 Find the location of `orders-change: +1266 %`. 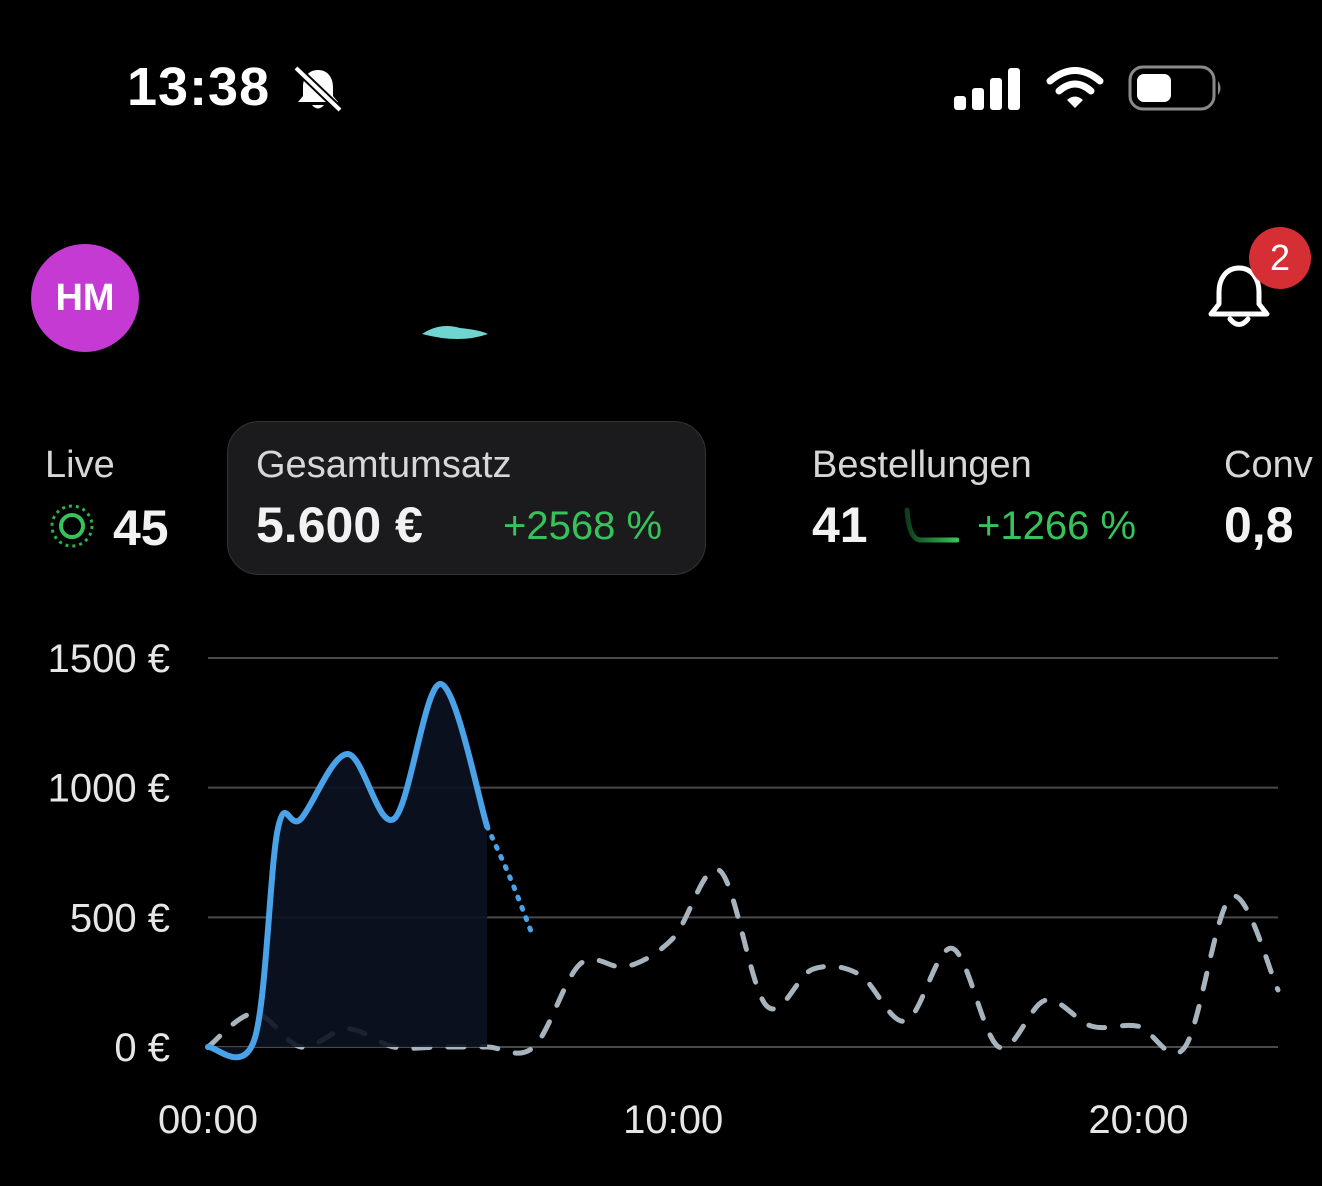

orders-change: +1266 % is located at coordinates (1057, 526).